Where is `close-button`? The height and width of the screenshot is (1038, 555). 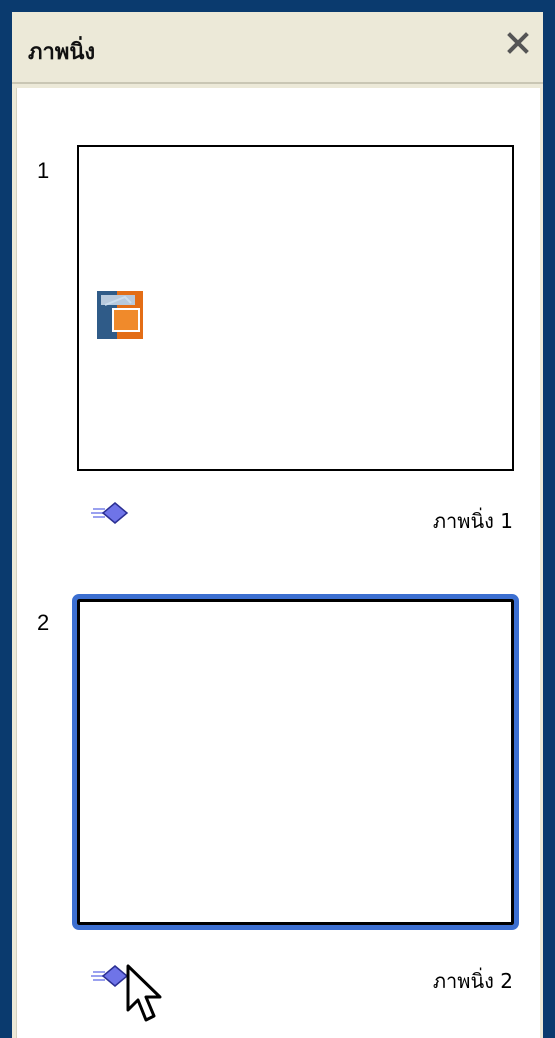
close-button is located at coordinates (518, 43).